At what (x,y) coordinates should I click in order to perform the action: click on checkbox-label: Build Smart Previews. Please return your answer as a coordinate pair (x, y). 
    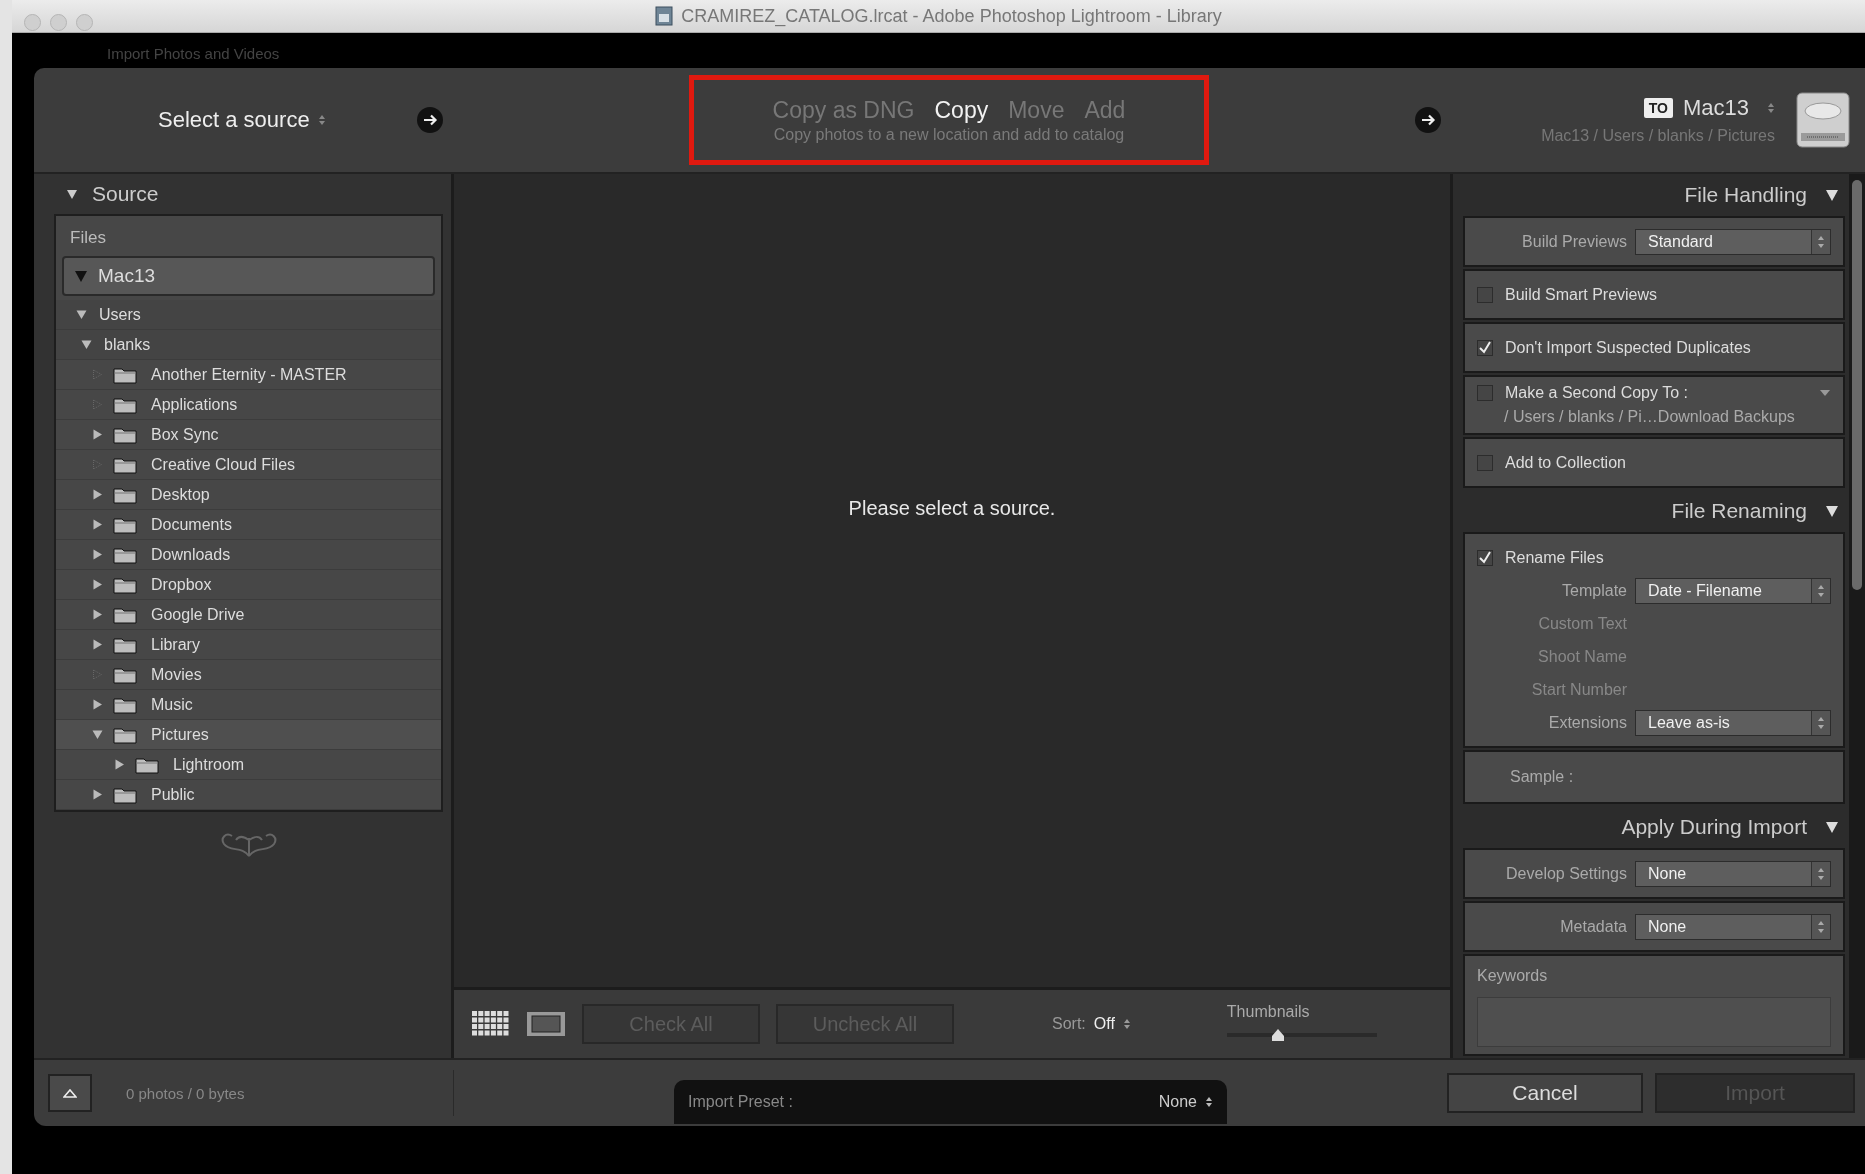
    Looking at the image, I should click on (1668, 294).